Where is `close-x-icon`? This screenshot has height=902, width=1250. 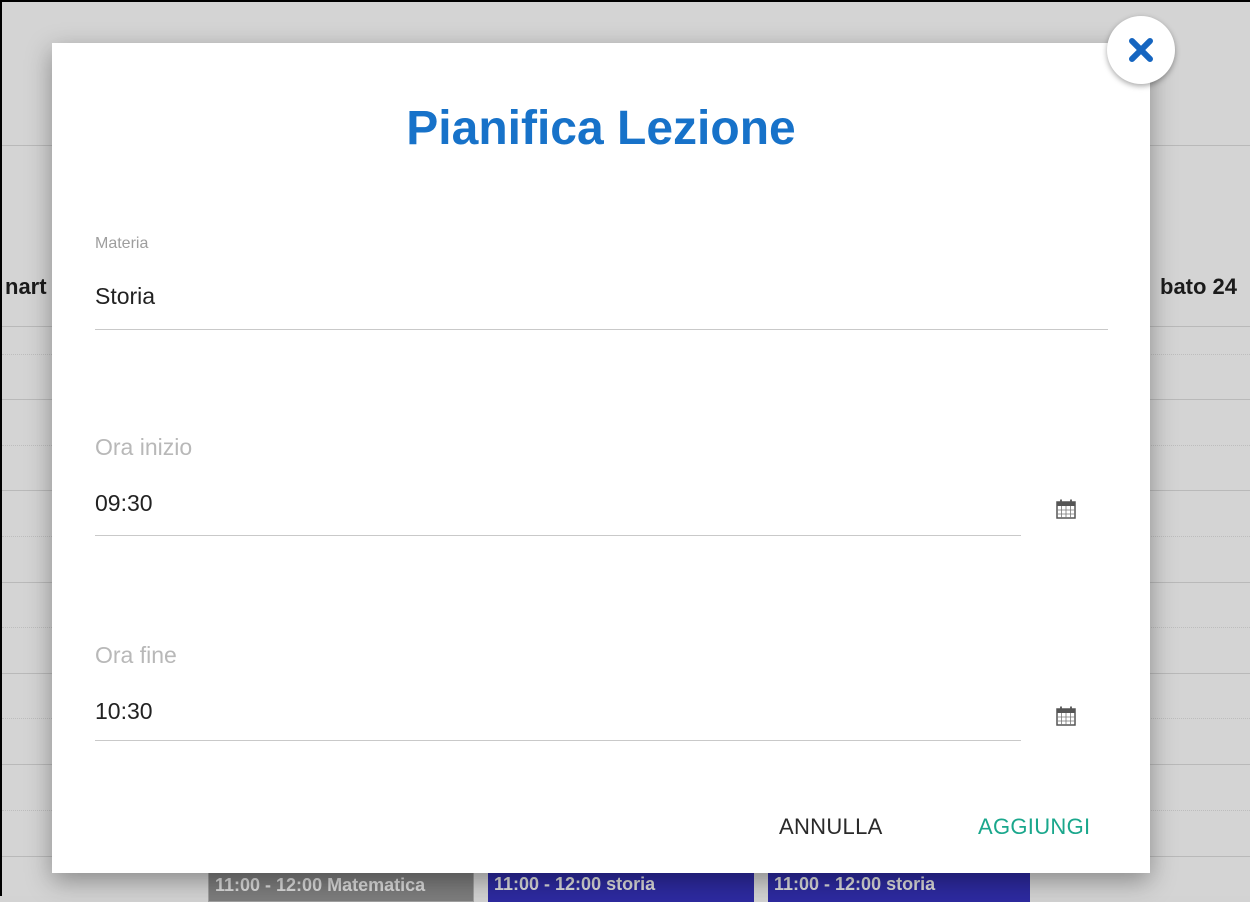 close-x-icon is located at coordinates (1141, 50).